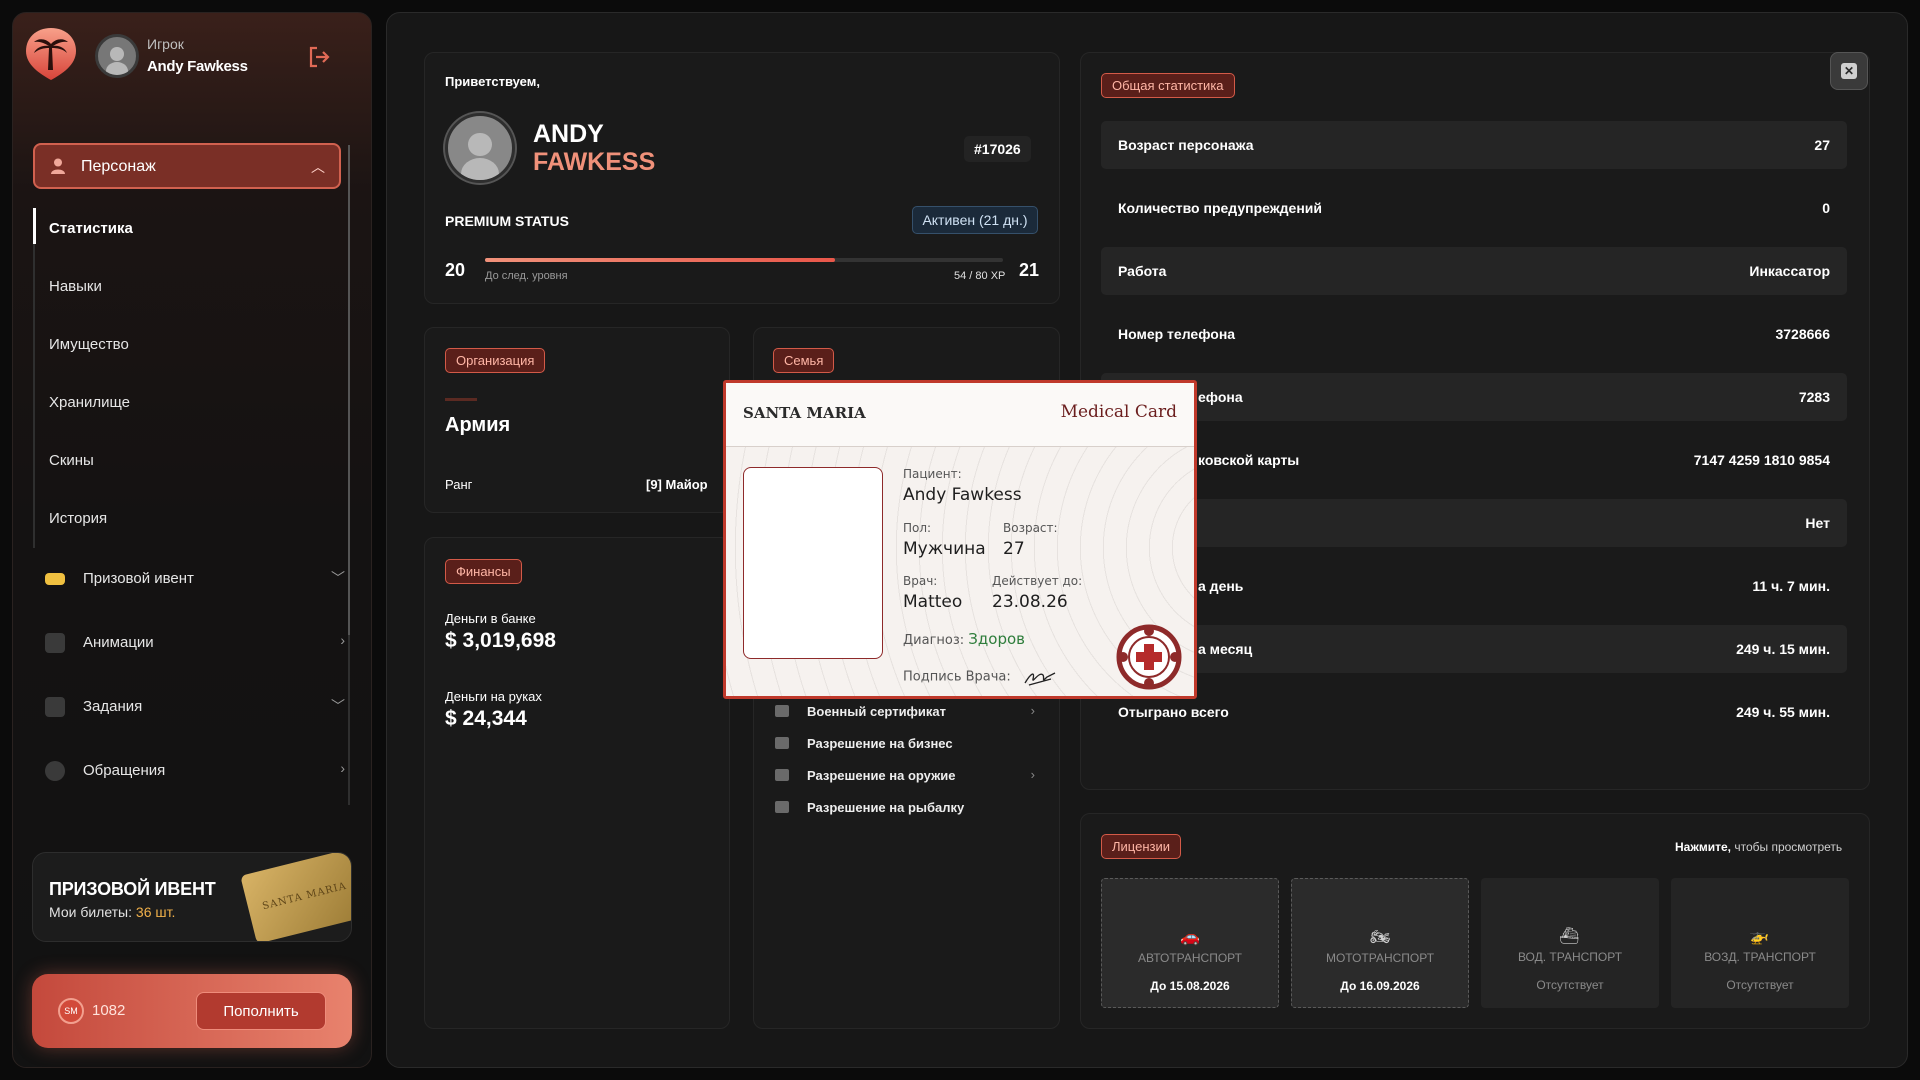 The height and width of the screenshot is (1080, 1920). What do you see at coordinates (1569, 936) in the screenshot?
I see `boat-icon: ⛴` at bounding box center [1569, 936].